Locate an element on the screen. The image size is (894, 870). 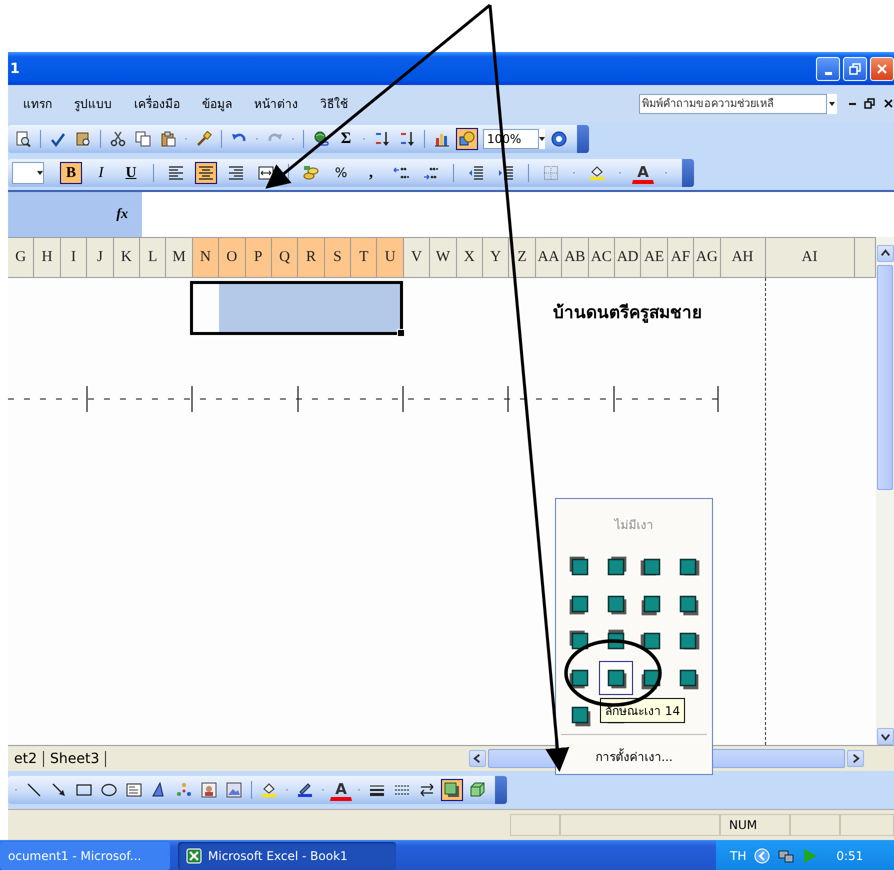
tooltip: ลักษณะเงา 14 is located at coordinates (643, 710).